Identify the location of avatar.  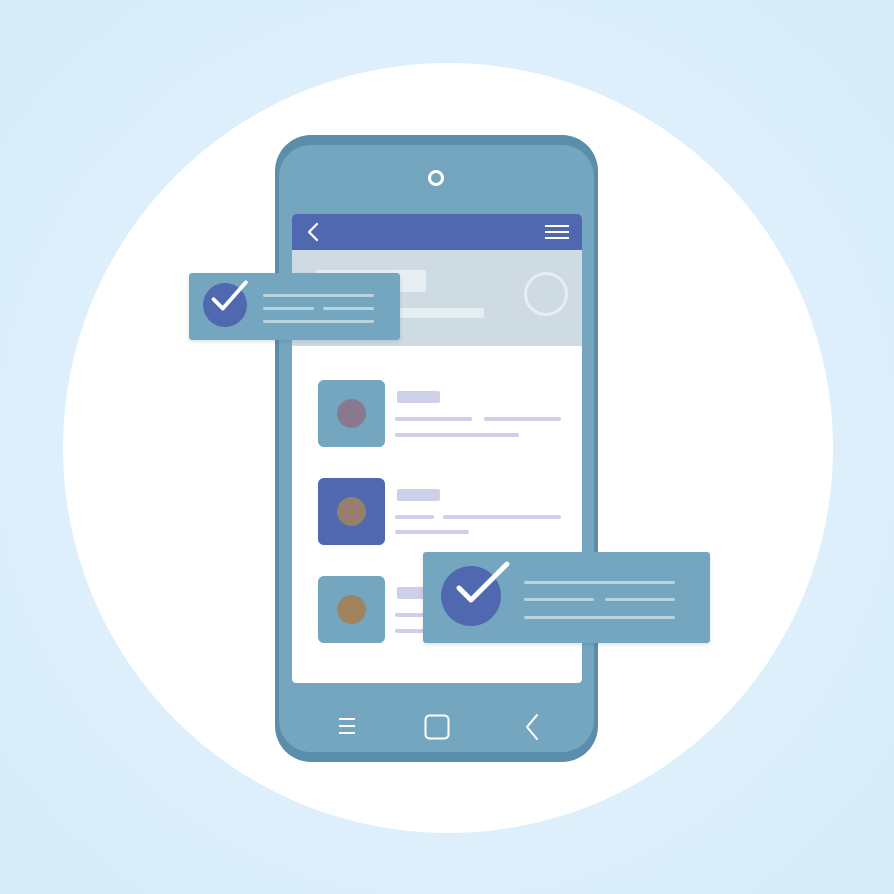
(546, 294).